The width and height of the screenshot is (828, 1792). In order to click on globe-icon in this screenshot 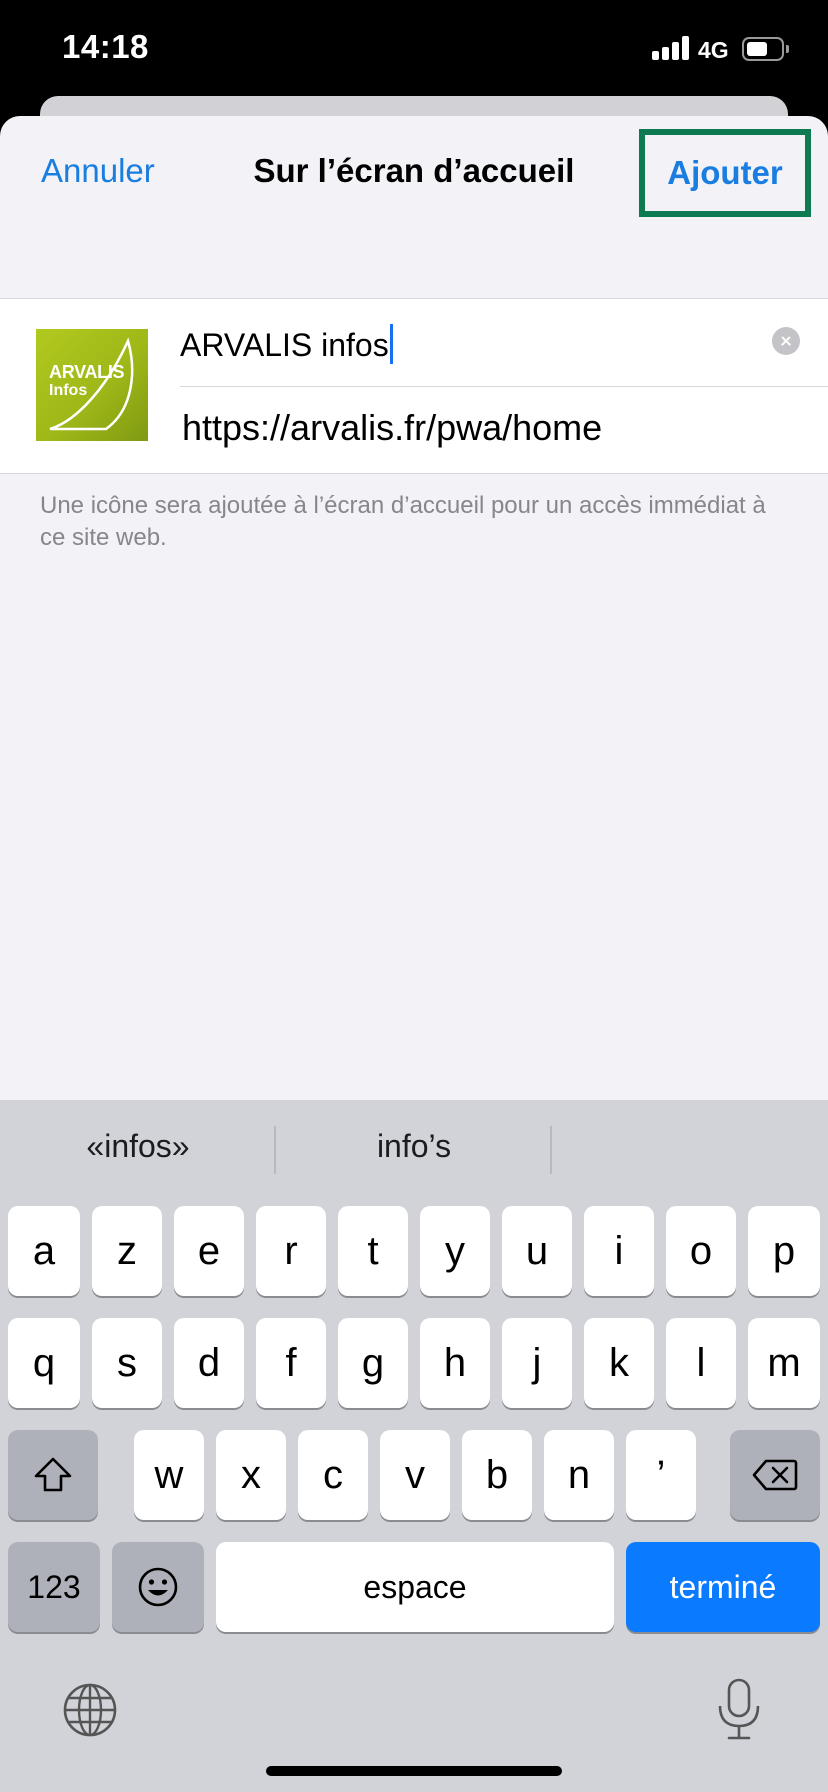, I will do `click(90, 1710)`.